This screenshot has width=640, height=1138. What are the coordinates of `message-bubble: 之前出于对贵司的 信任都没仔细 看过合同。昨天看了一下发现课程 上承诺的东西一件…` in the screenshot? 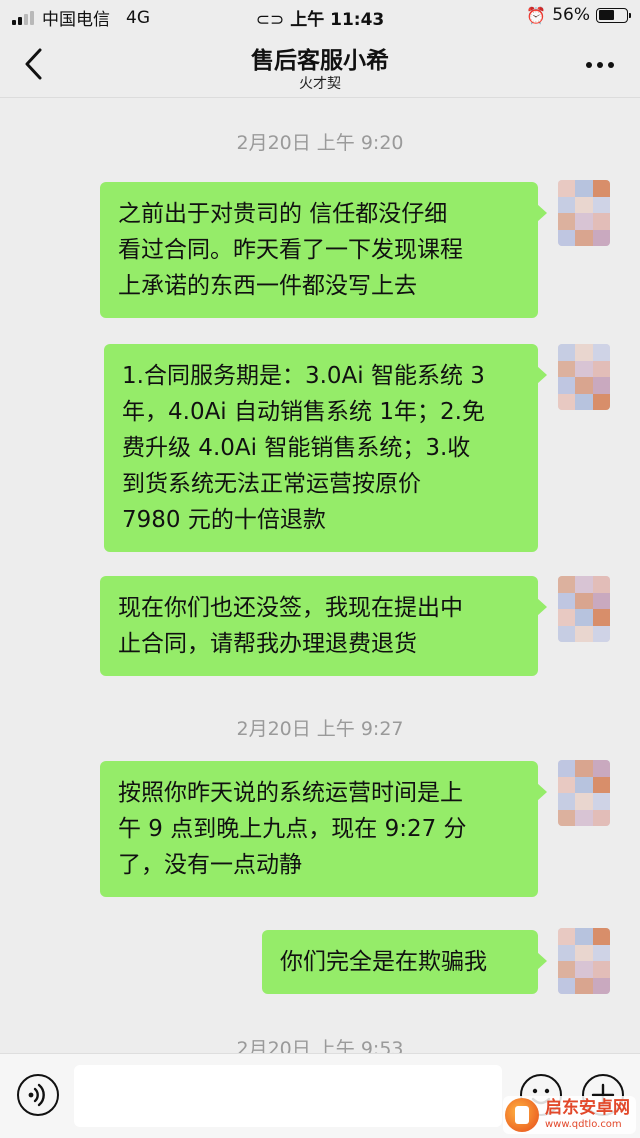 It's located at (323, 250).